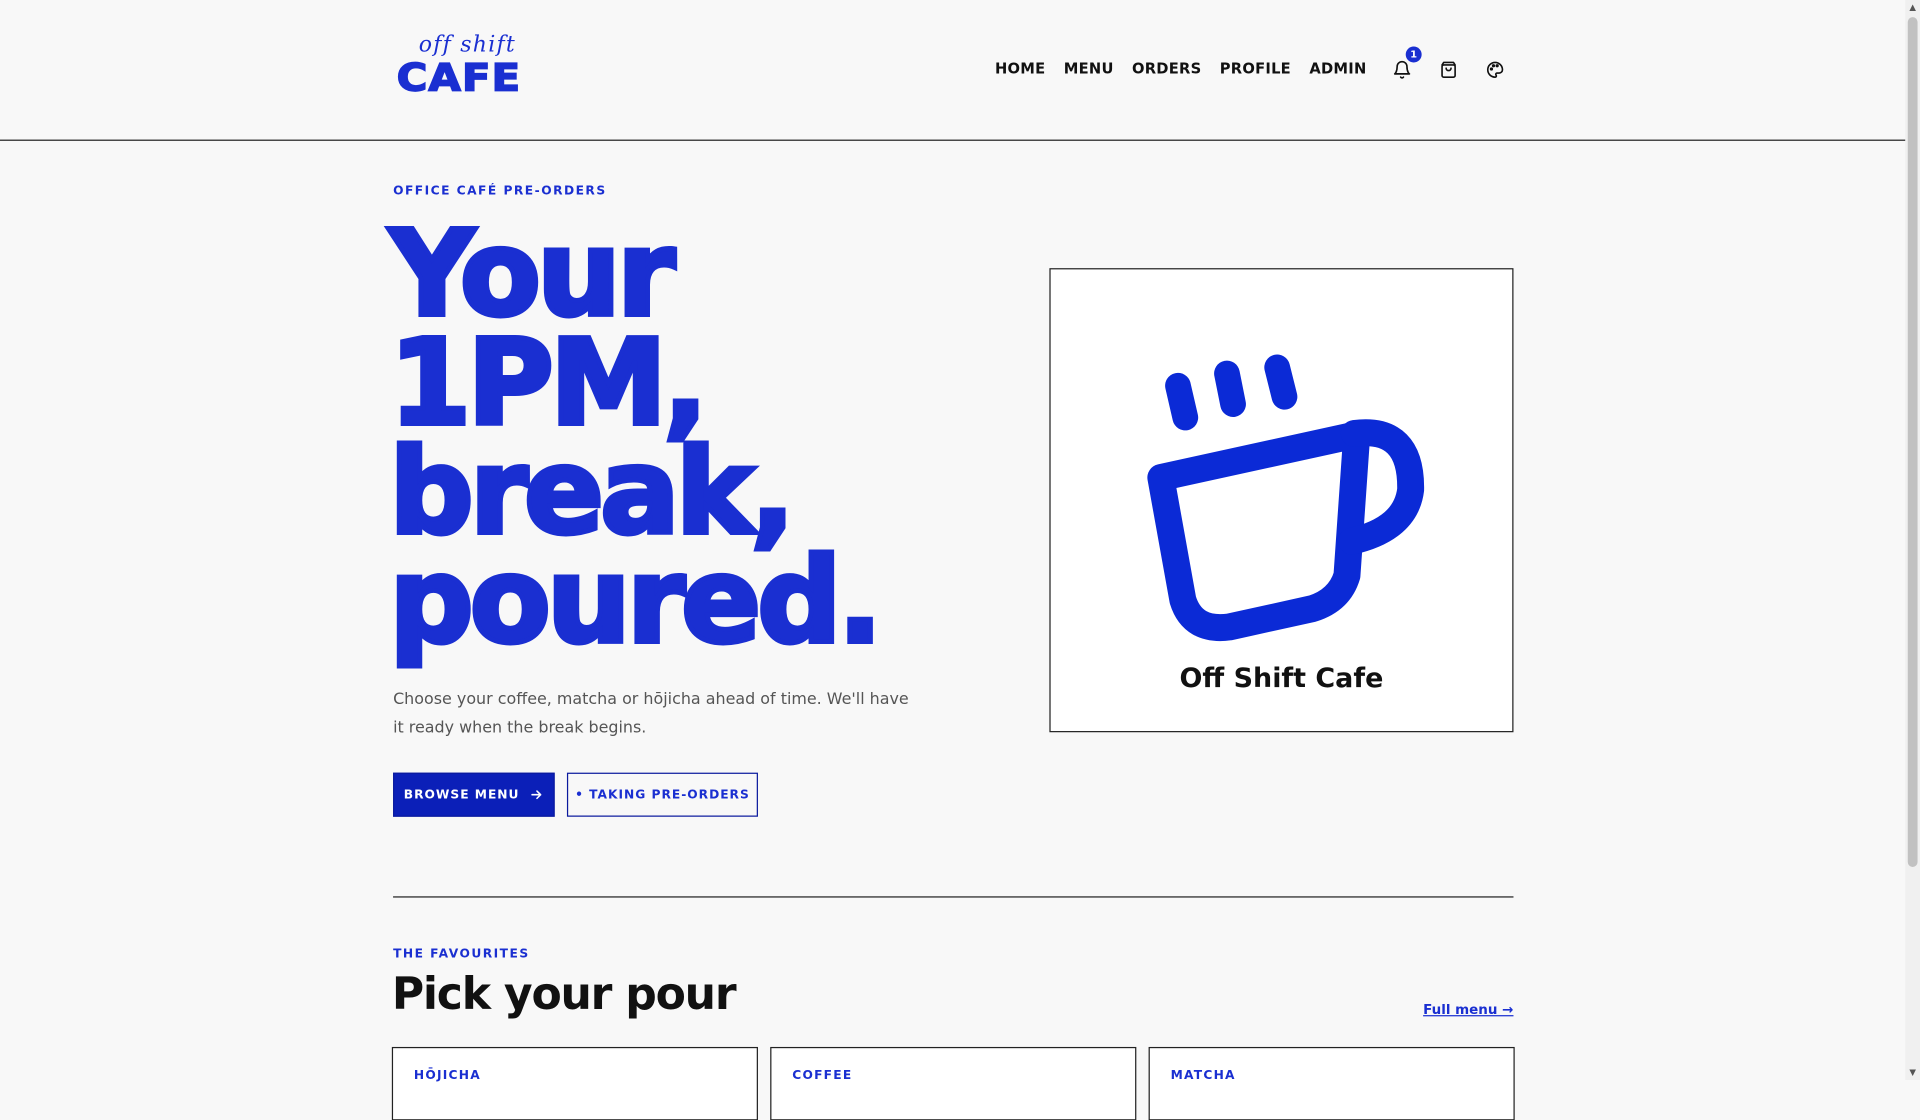 Image resolution: width=1920 pixels, height=1120 pixels. Describe the element at coordinates (459, 79) in the screenshot. I see `logo-big-text: CAFE` at that location.